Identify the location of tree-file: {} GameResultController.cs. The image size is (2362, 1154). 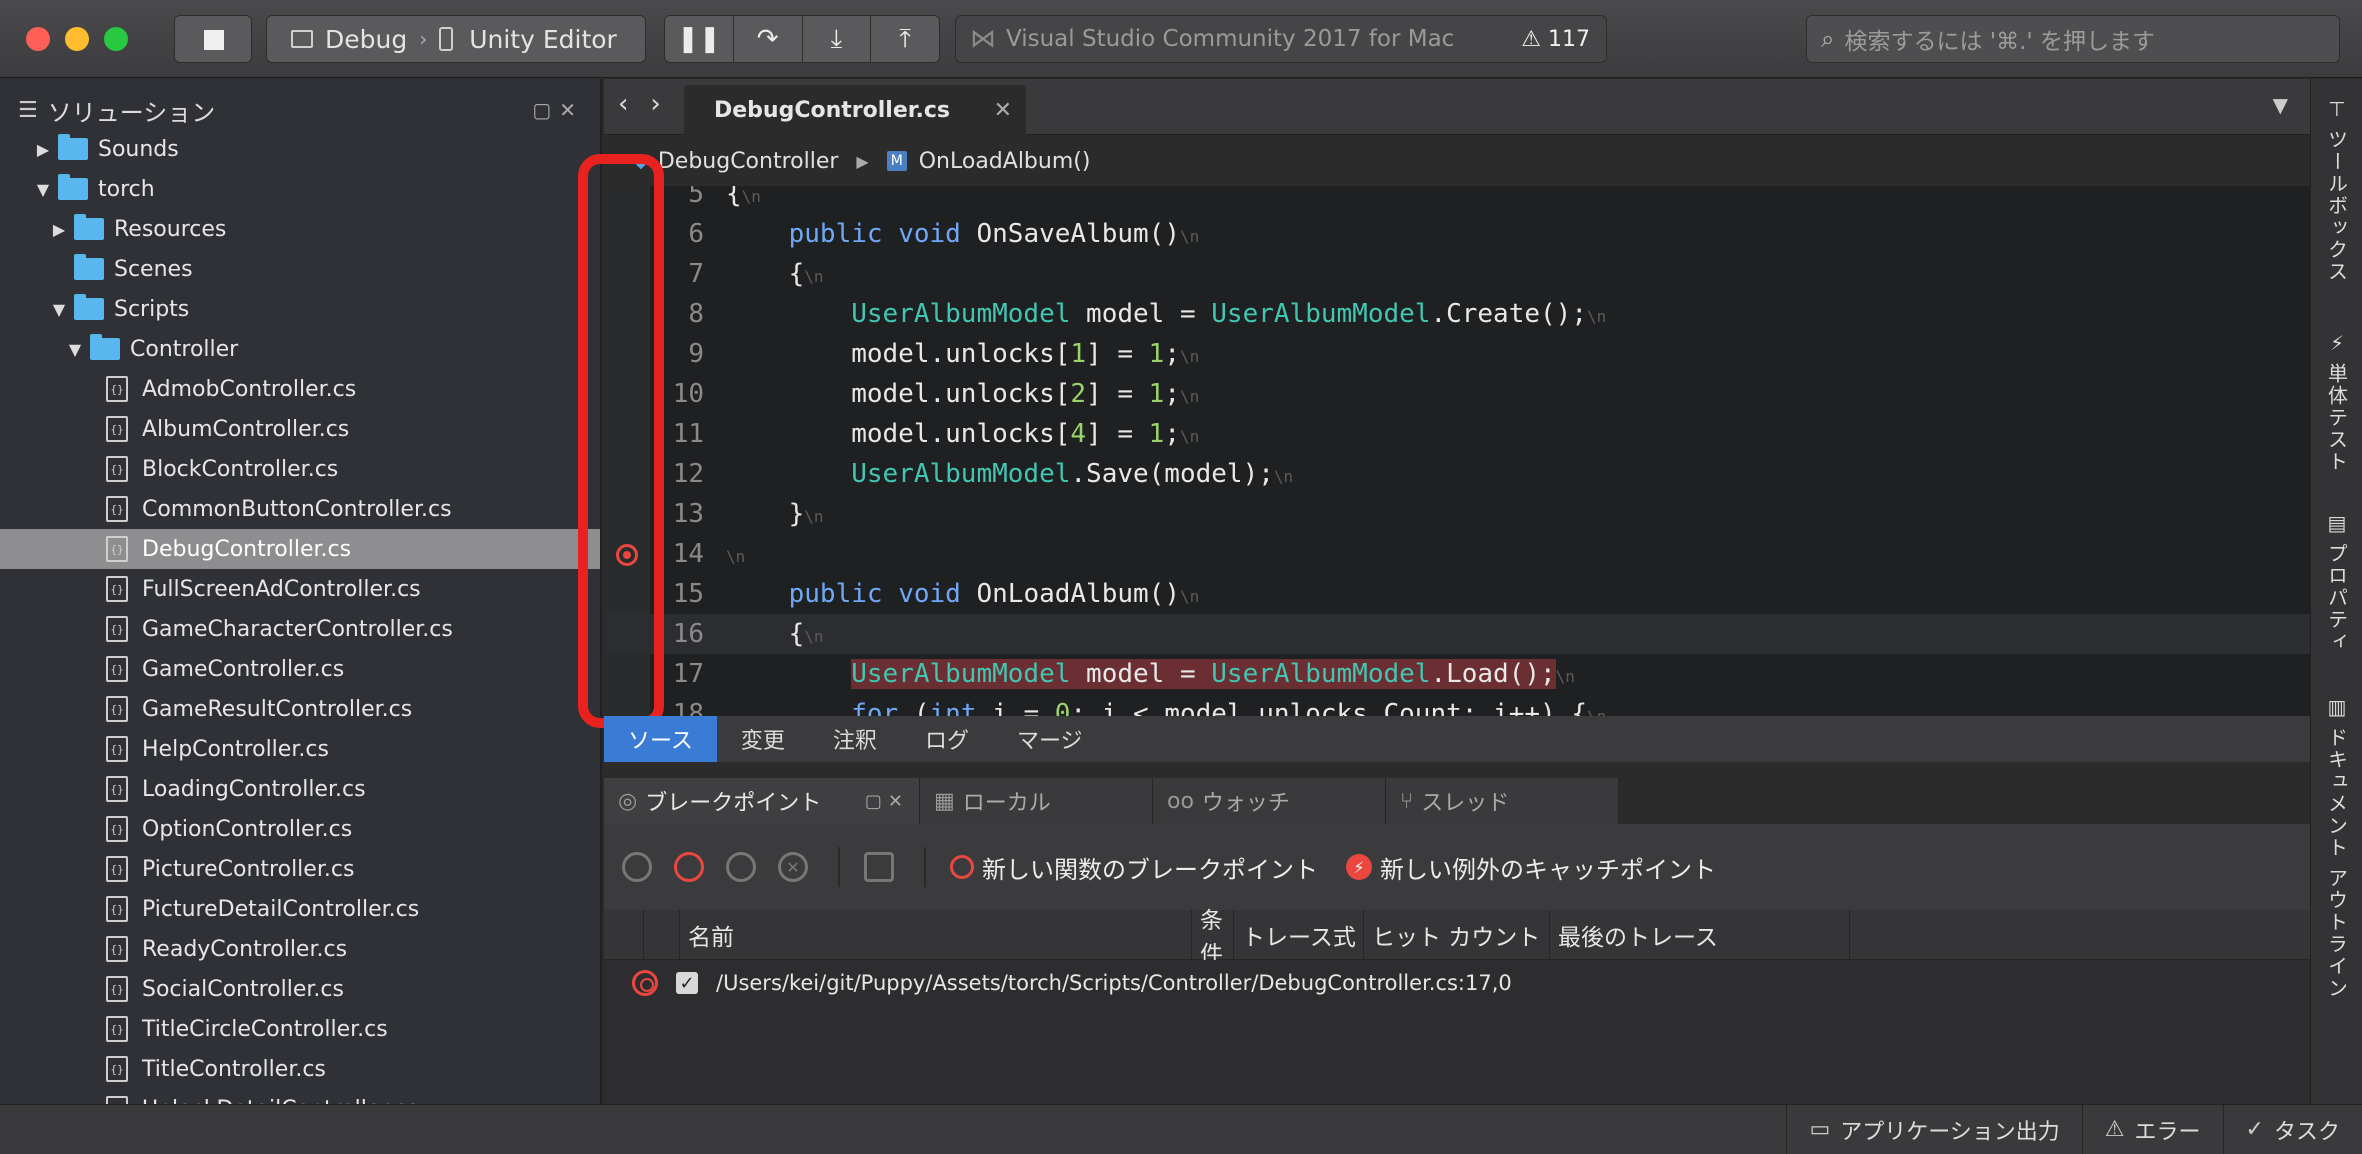
(300, 709).